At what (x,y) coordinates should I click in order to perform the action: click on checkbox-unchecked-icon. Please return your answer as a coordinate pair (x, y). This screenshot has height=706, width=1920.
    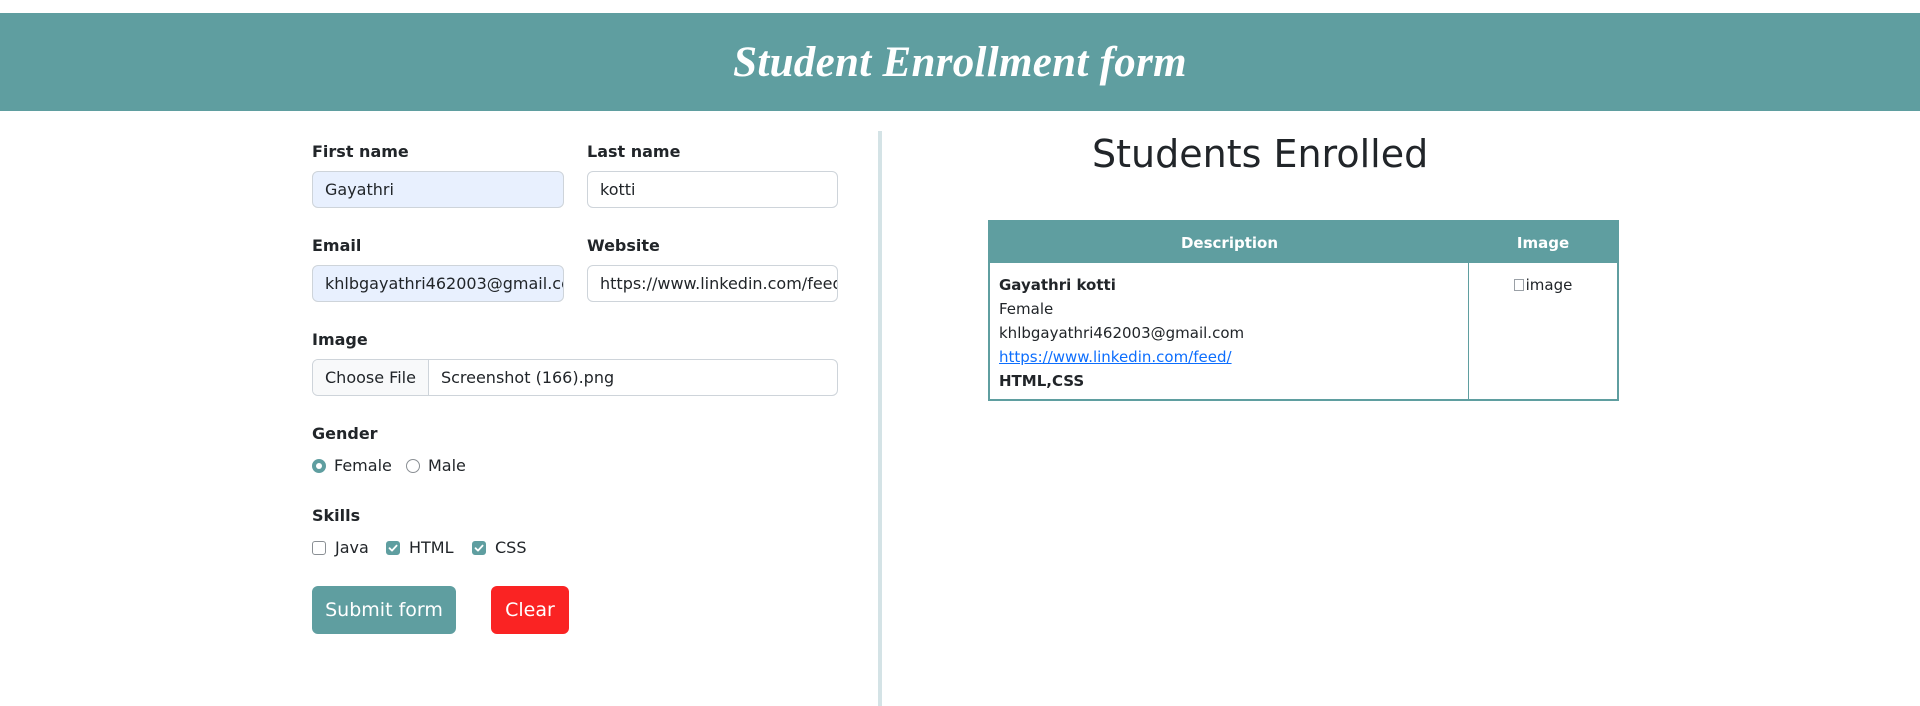
    Looking at the image, I should click on (319, 547).